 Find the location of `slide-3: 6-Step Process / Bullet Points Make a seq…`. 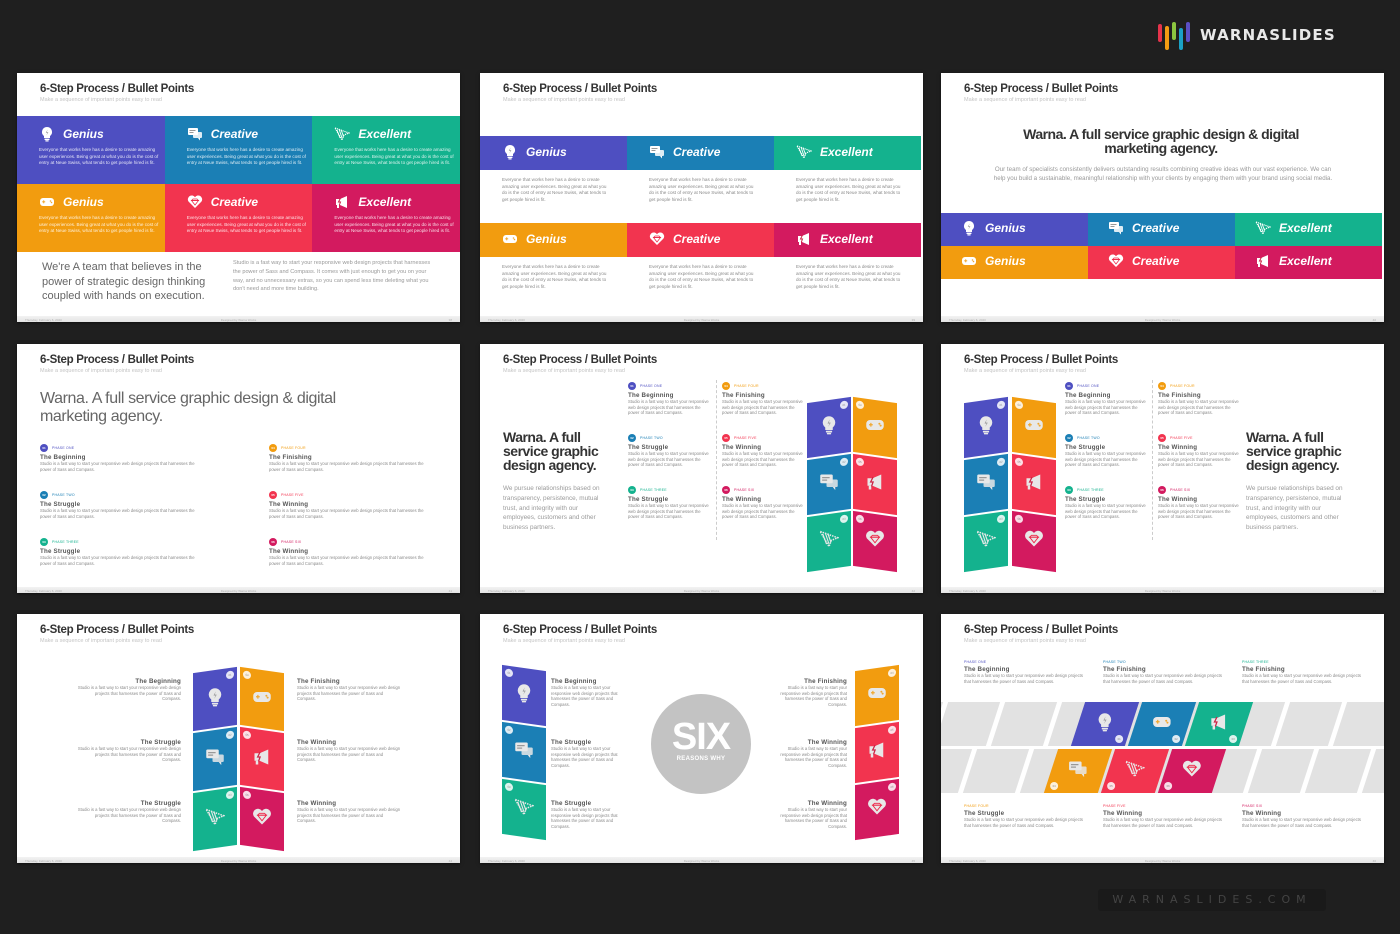

slide-3: 6-Step Process / Bullet Points Make a seq… is located at coordinates (1162, 197).